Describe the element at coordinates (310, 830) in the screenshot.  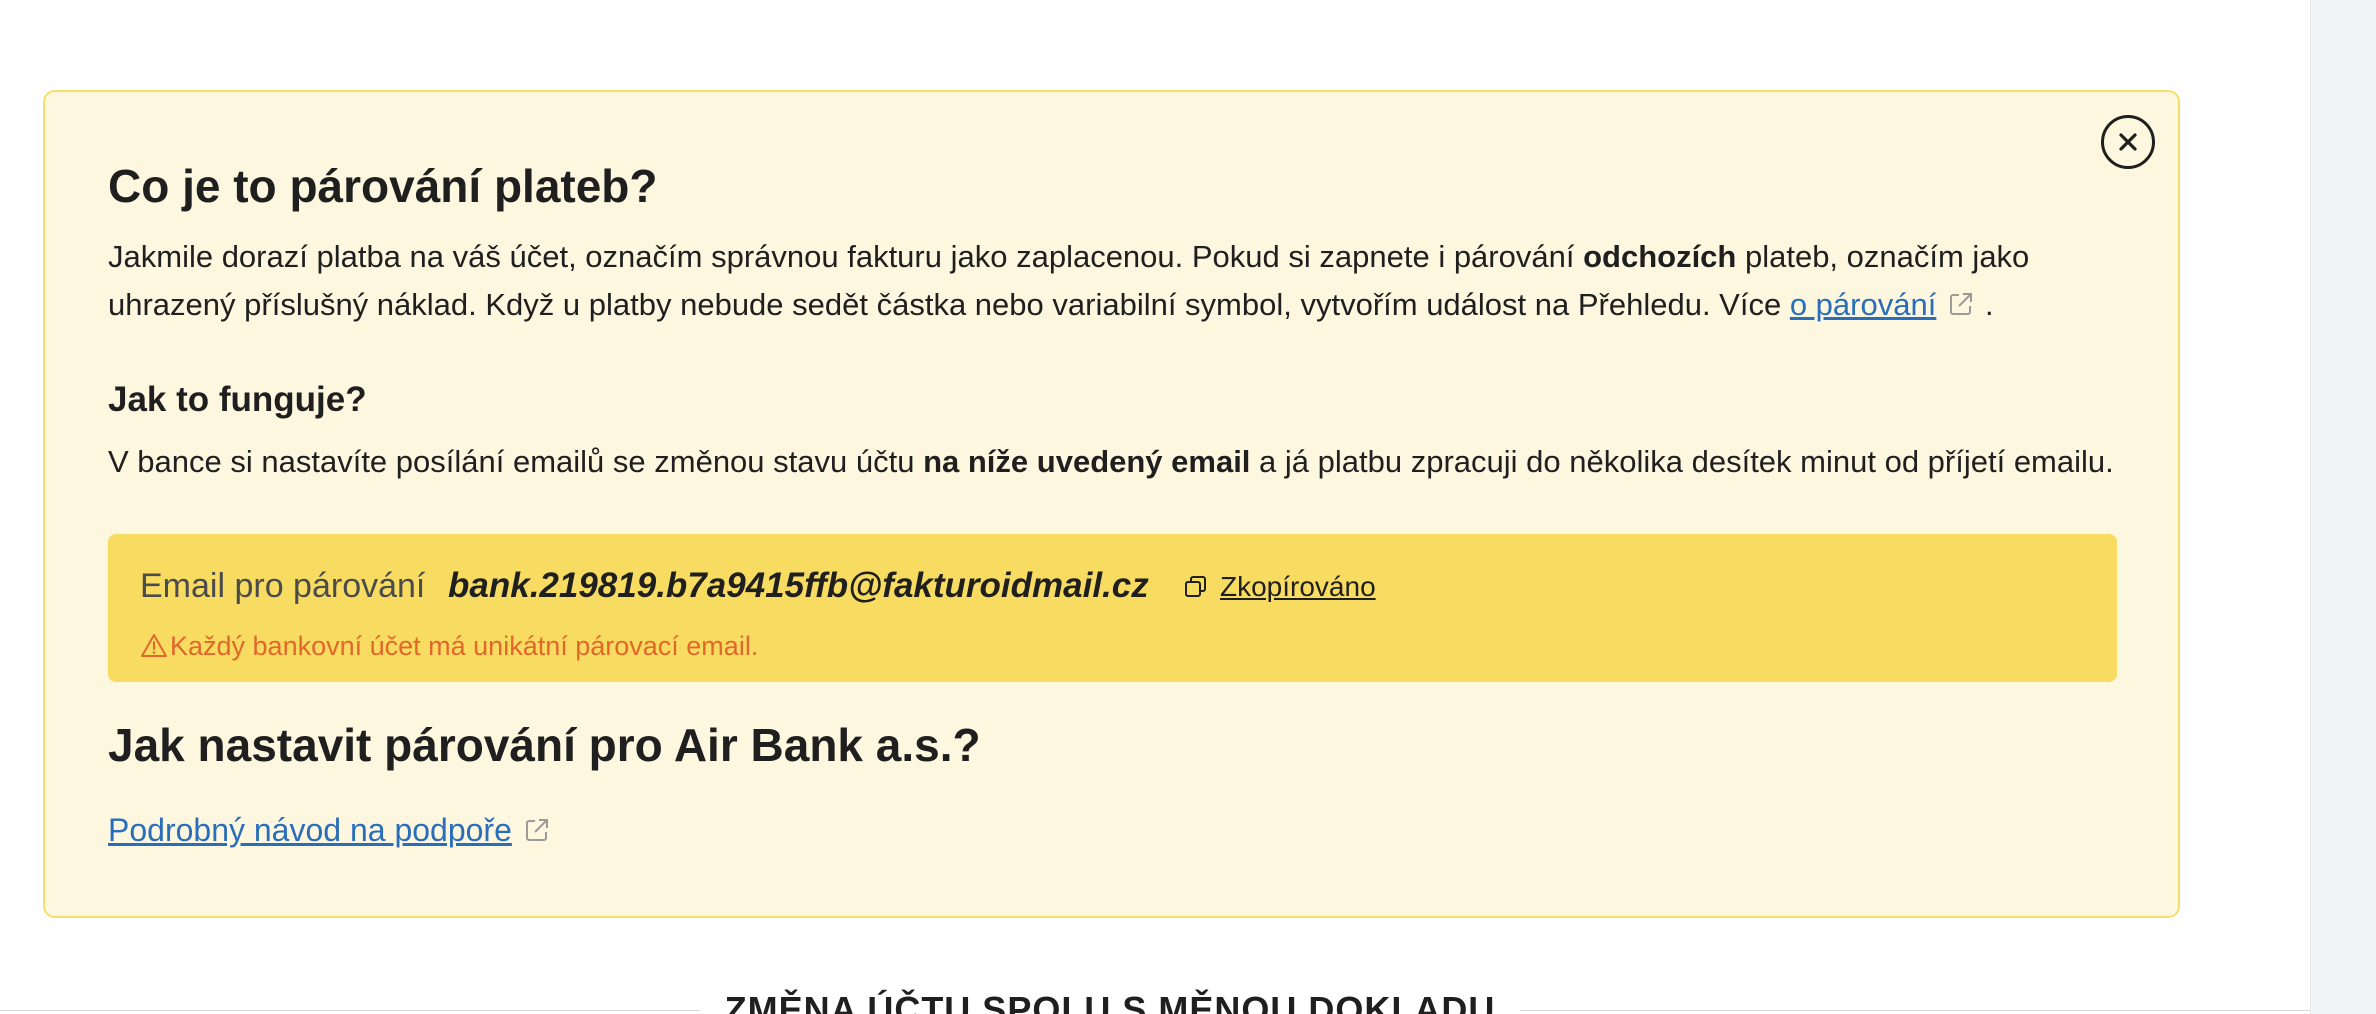
I see `support-guide-link: Podrobný návod na podpoře` at that location.